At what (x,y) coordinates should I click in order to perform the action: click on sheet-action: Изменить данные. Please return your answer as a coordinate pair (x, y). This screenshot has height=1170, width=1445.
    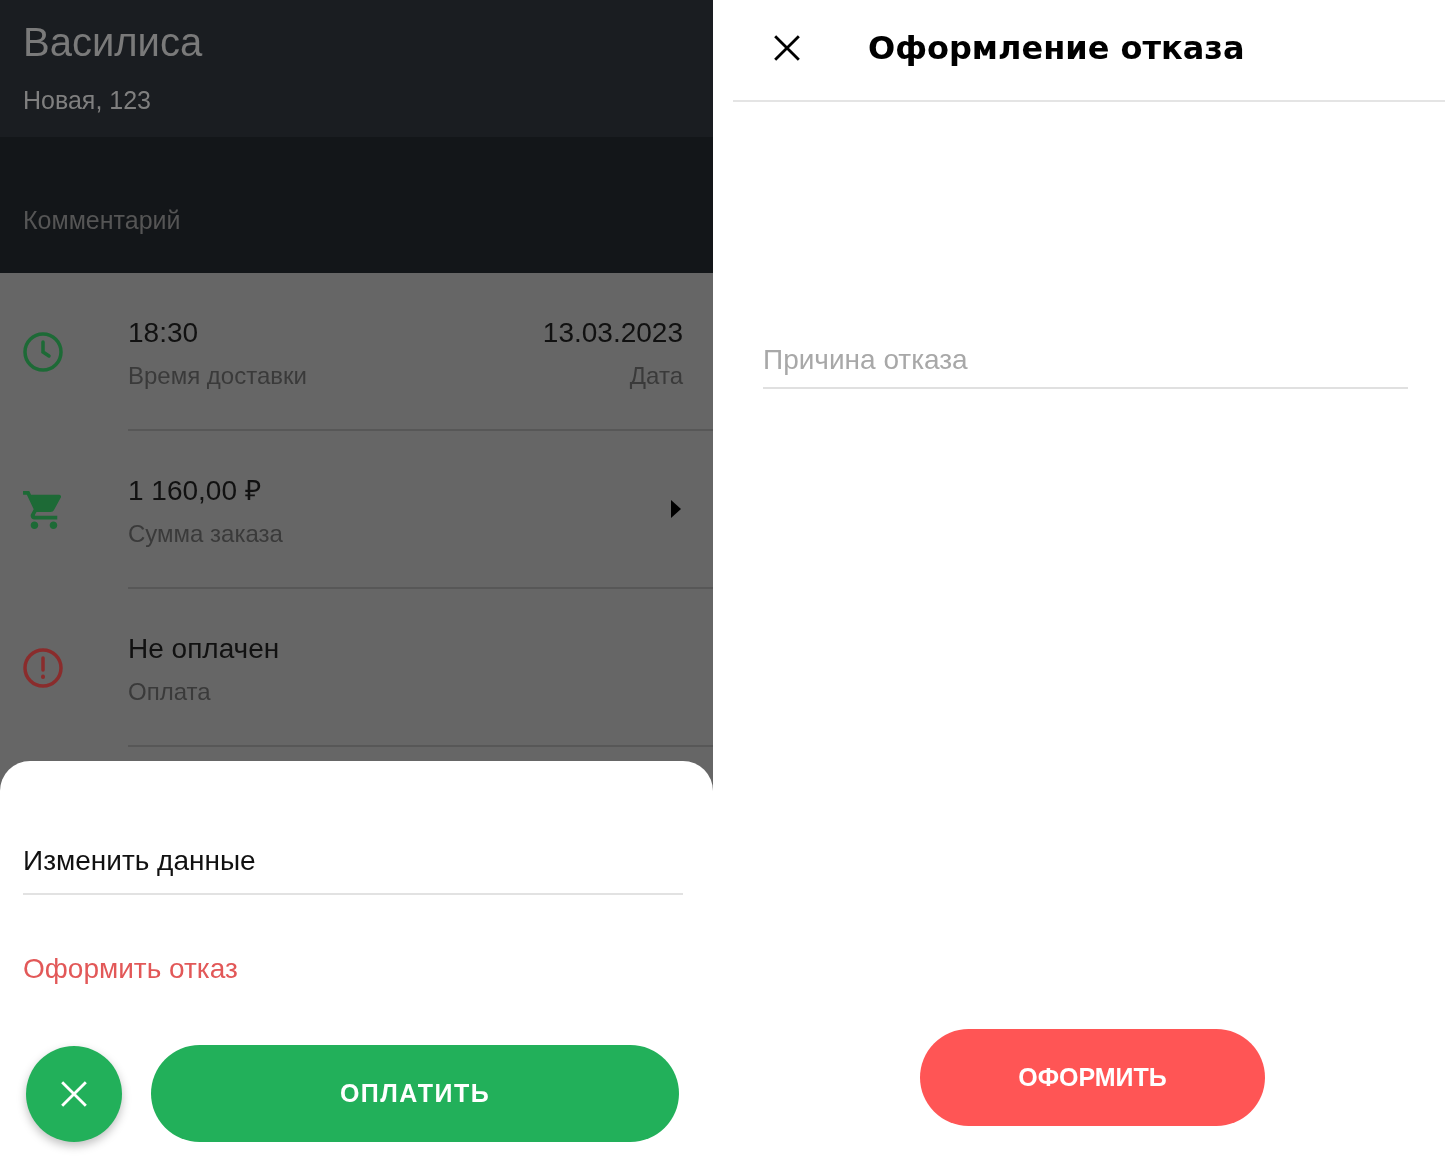
    Looking at the image, I should click on (353, 828).